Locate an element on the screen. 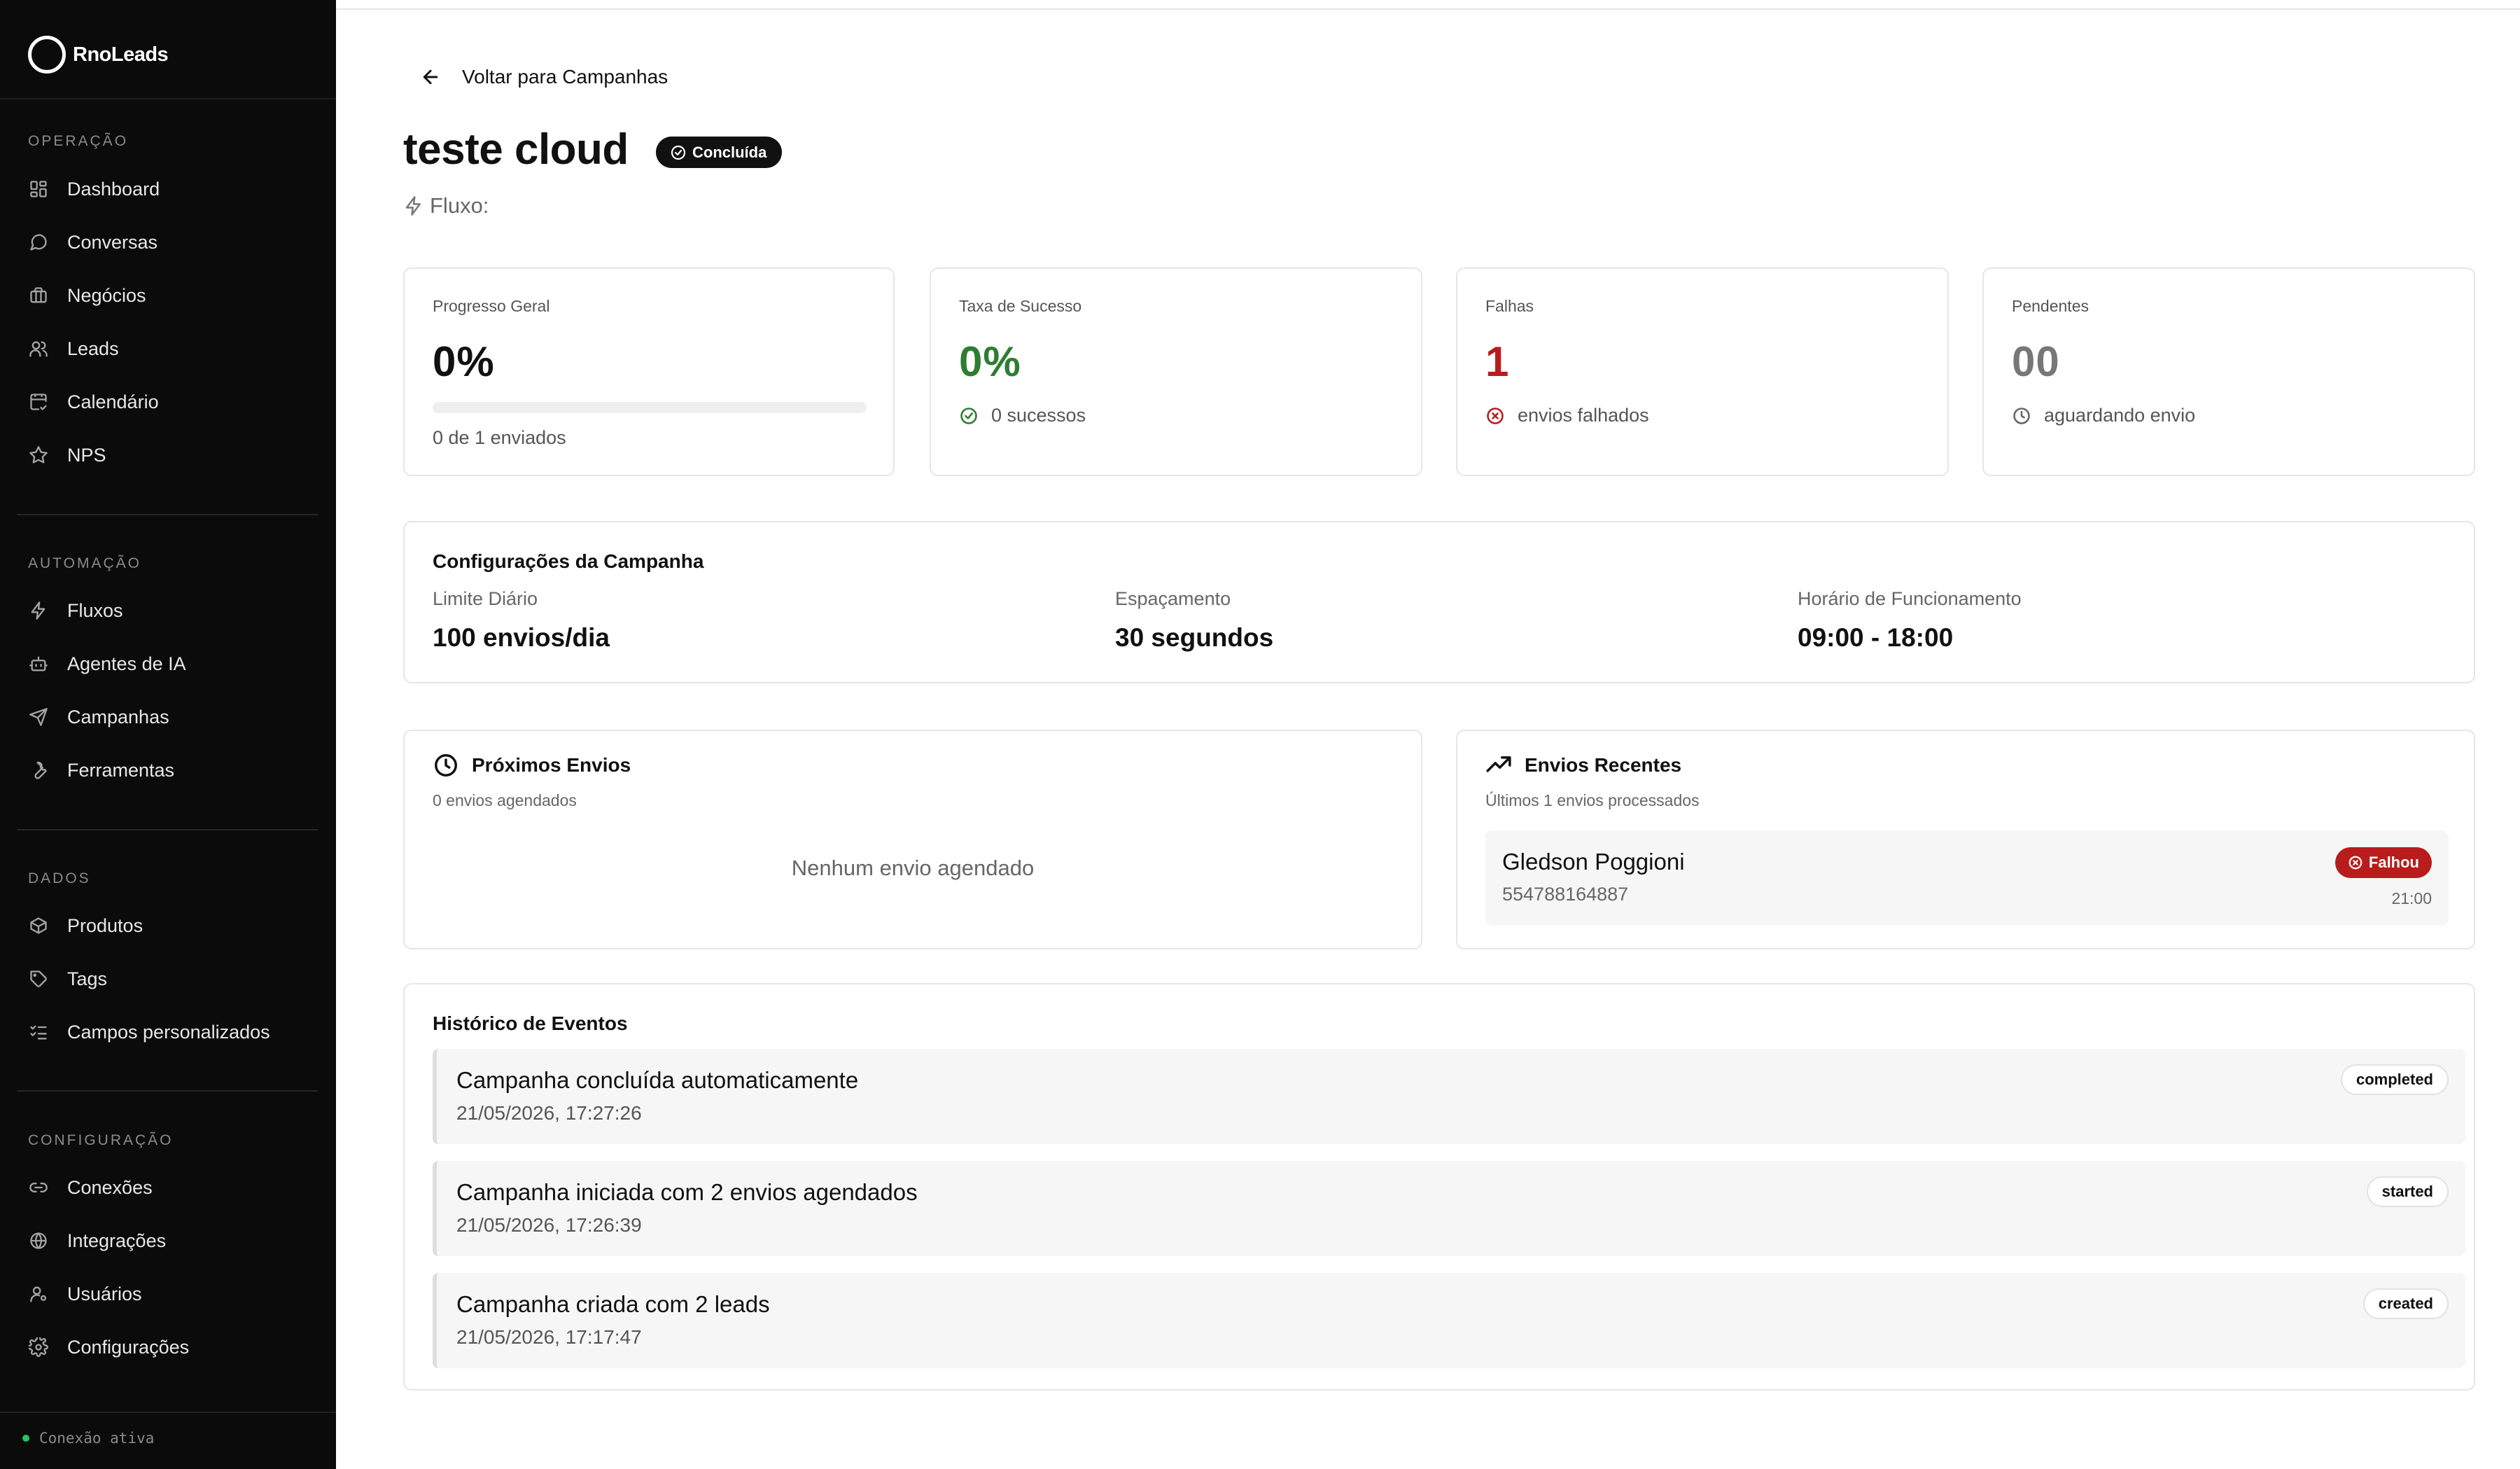 This screenshot has height=1469, width=2520. spacing-label: Espaçamento is located at coordinates (1173, 598).